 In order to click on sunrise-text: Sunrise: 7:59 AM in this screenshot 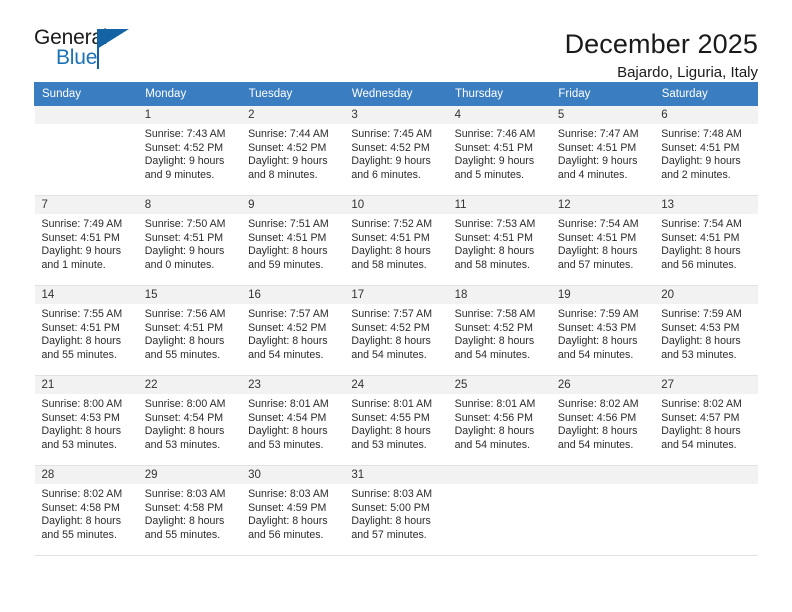, I will do `click(701, 314)`.